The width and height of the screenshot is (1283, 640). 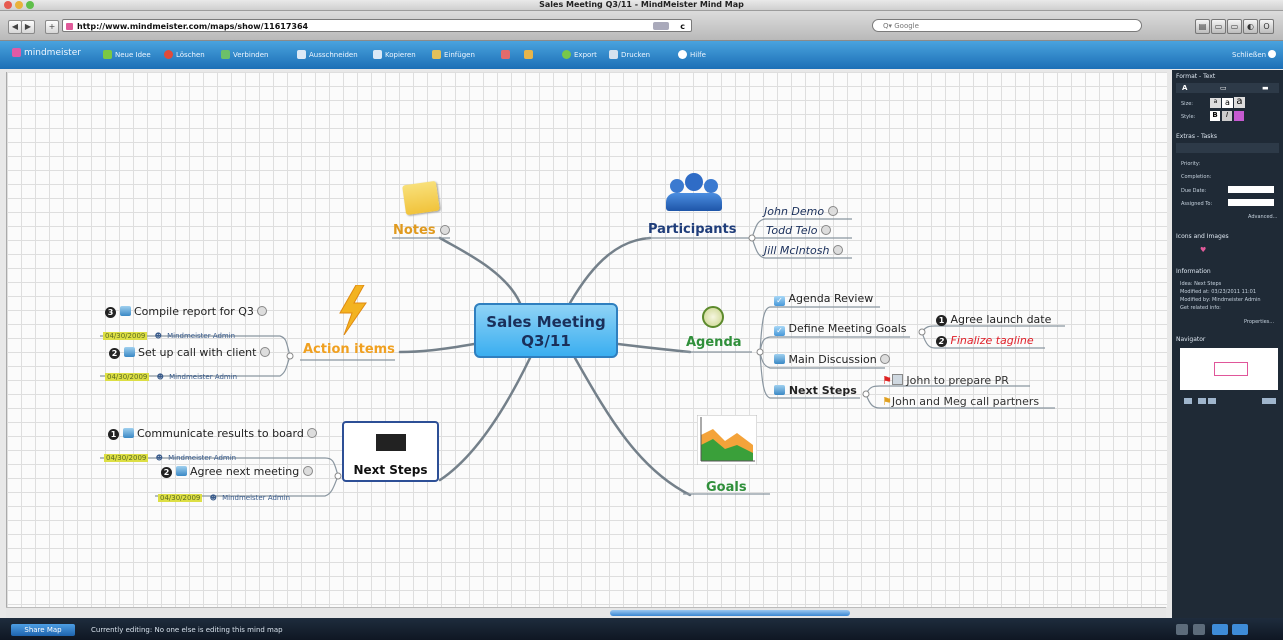 I want to click on due-date-field, so click(x=1251, y=189).